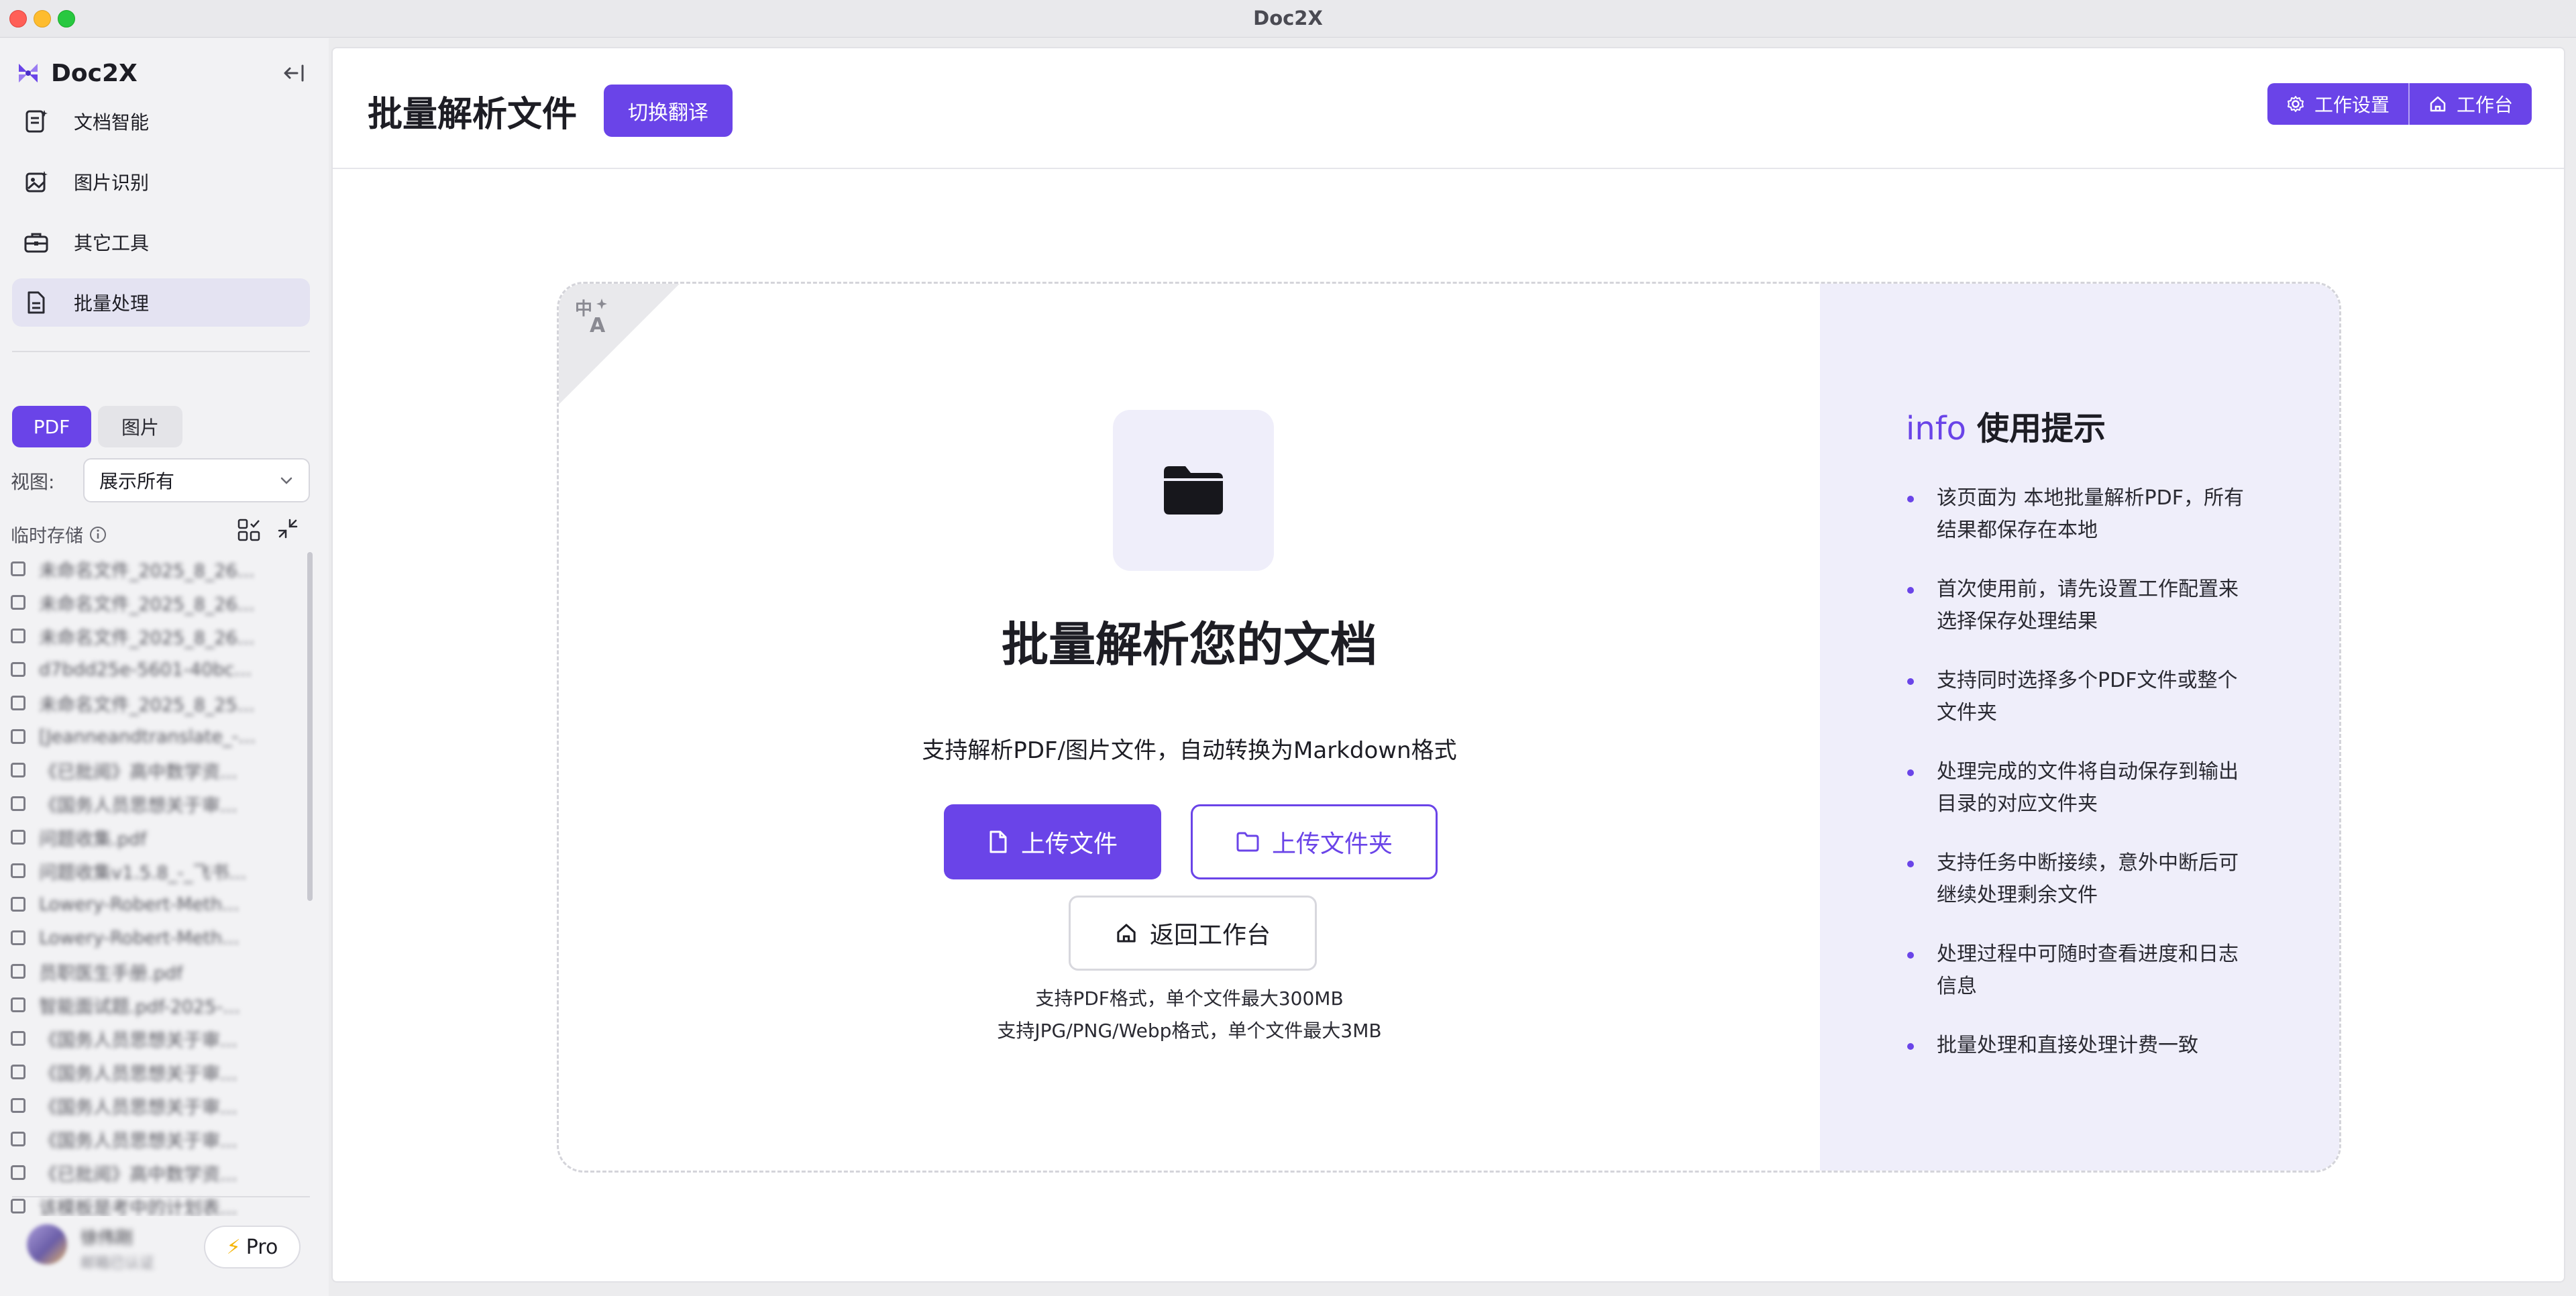 The width and height of the screenshot is (2576, 1296). I want to click on view-select-value: 展示所有, so click(137, 481).